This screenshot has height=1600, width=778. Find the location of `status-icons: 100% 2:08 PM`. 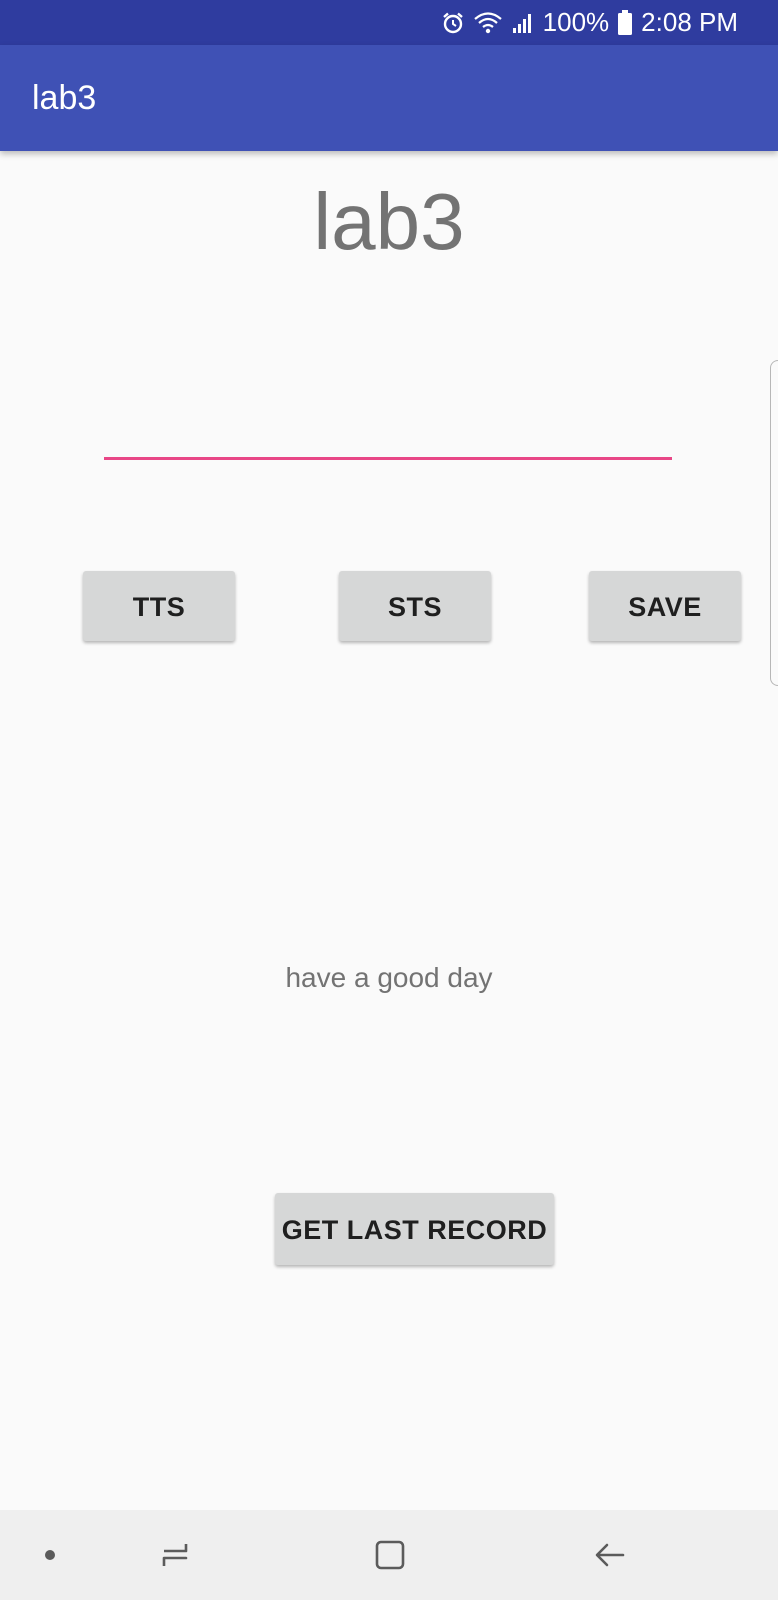

status-icons: 100% 2:08 PM is located at coordinates (589, 22).